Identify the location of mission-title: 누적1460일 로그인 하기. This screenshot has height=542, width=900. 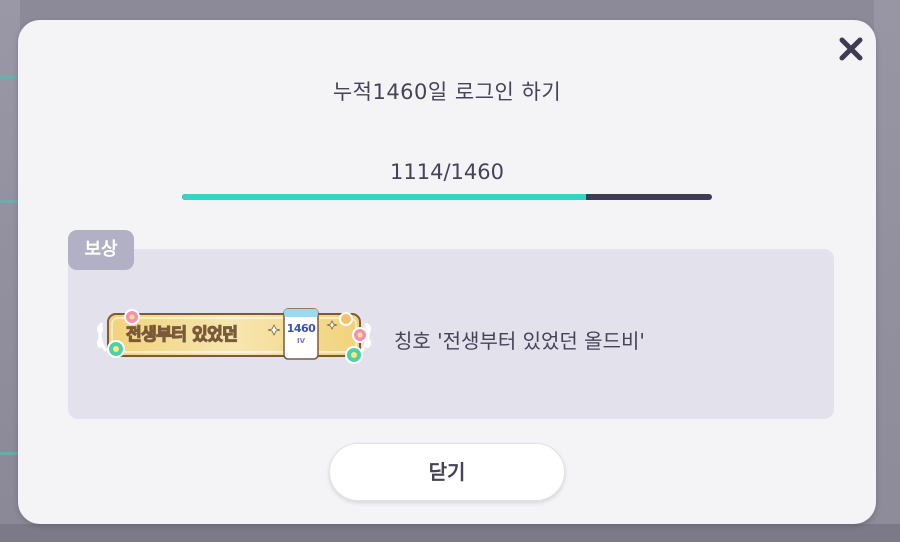
(447, 92).